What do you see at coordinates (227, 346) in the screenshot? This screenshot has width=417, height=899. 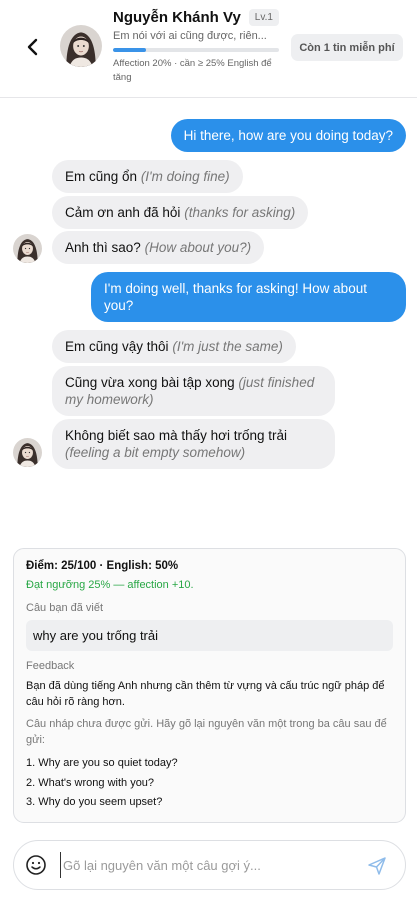 I see `message-translation: (I'm just the same)` at bounding box center [227, 346].